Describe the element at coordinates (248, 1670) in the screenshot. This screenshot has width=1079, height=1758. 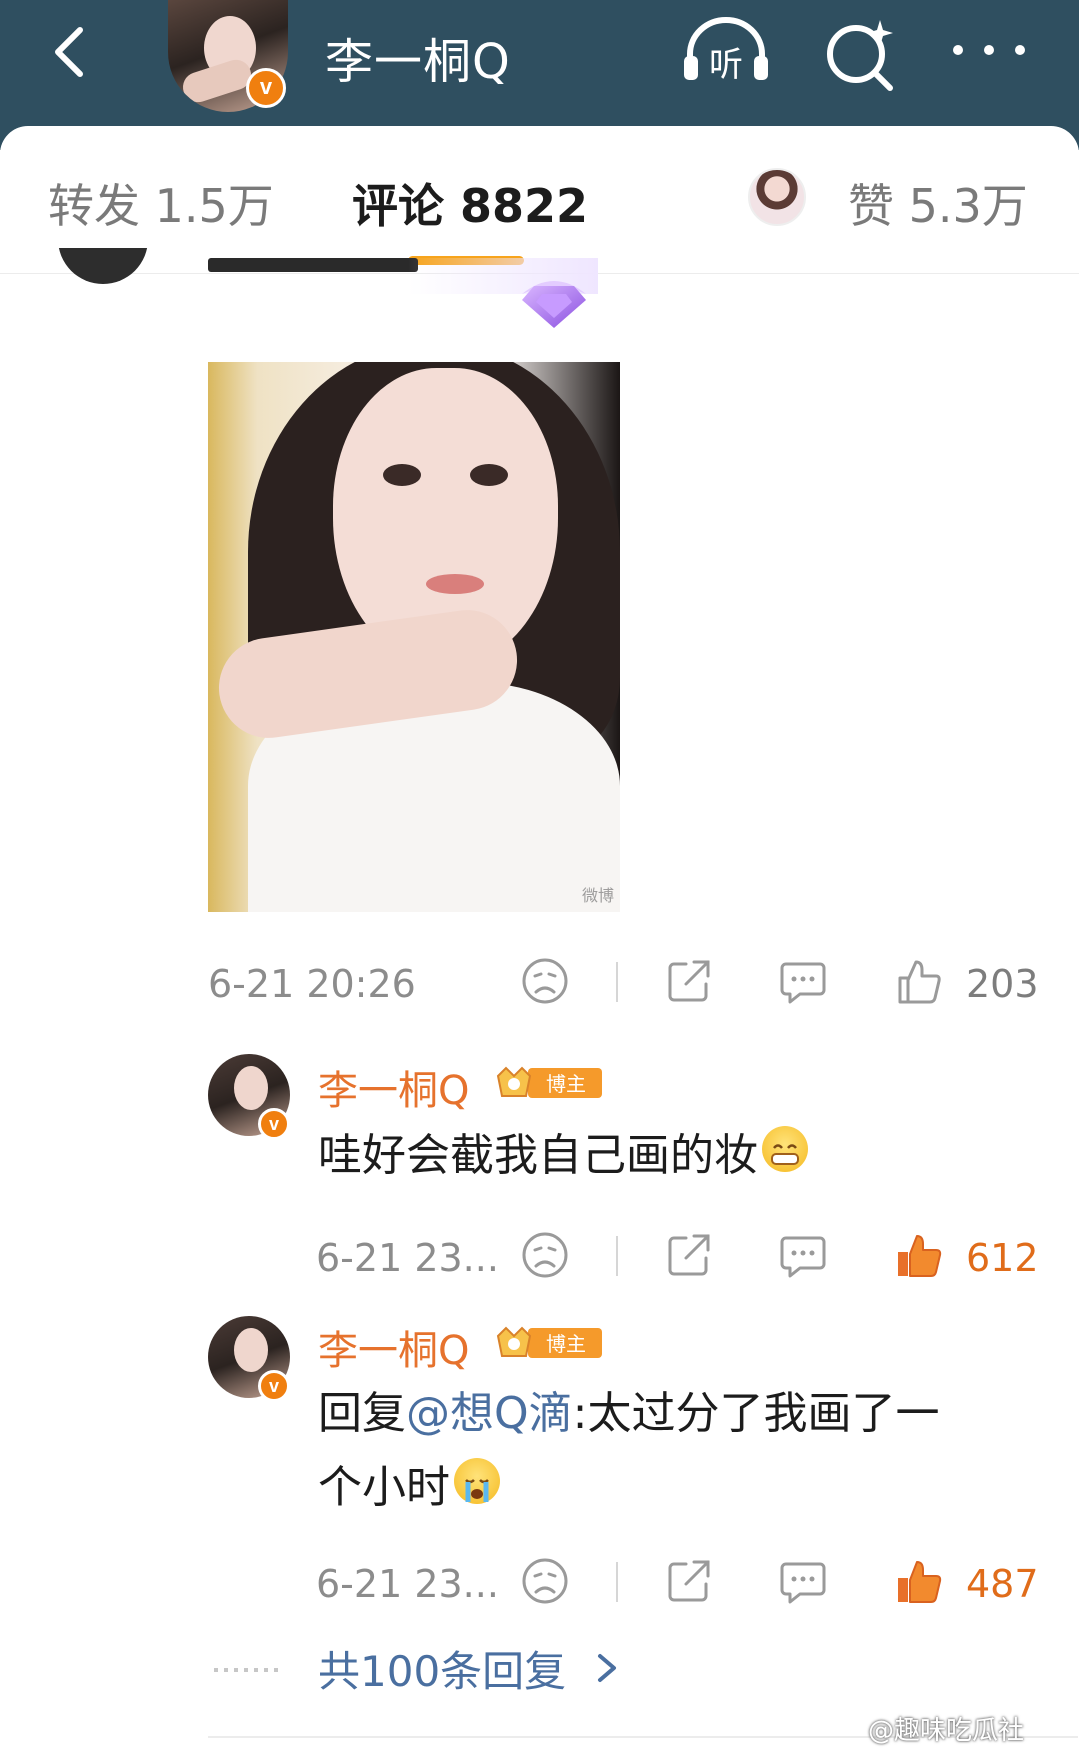
I see `dotted-leader` at that location.